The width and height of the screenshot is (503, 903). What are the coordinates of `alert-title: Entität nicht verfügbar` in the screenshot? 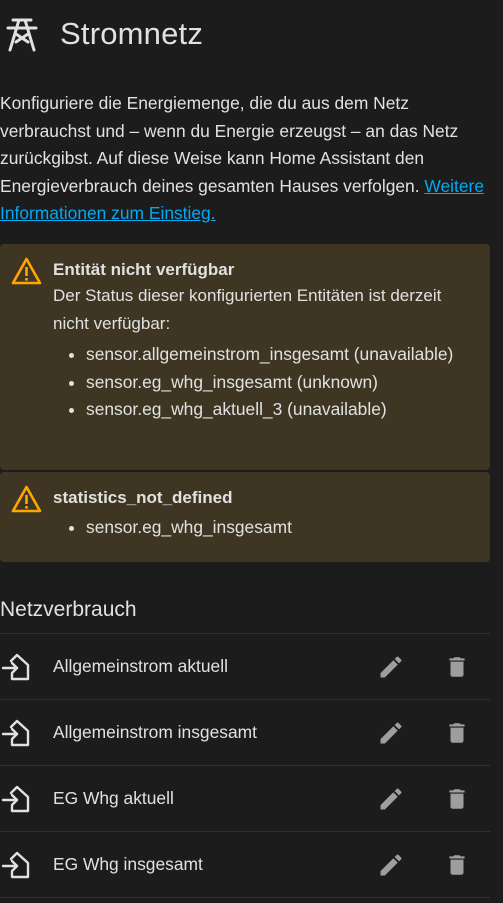 It's located at (144, 269).